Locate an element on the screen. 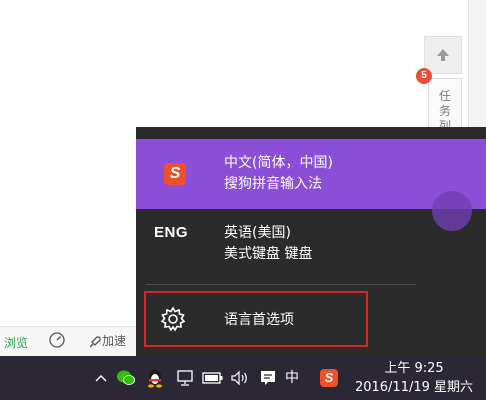  battery-icon is located at coordinates (213, 378).